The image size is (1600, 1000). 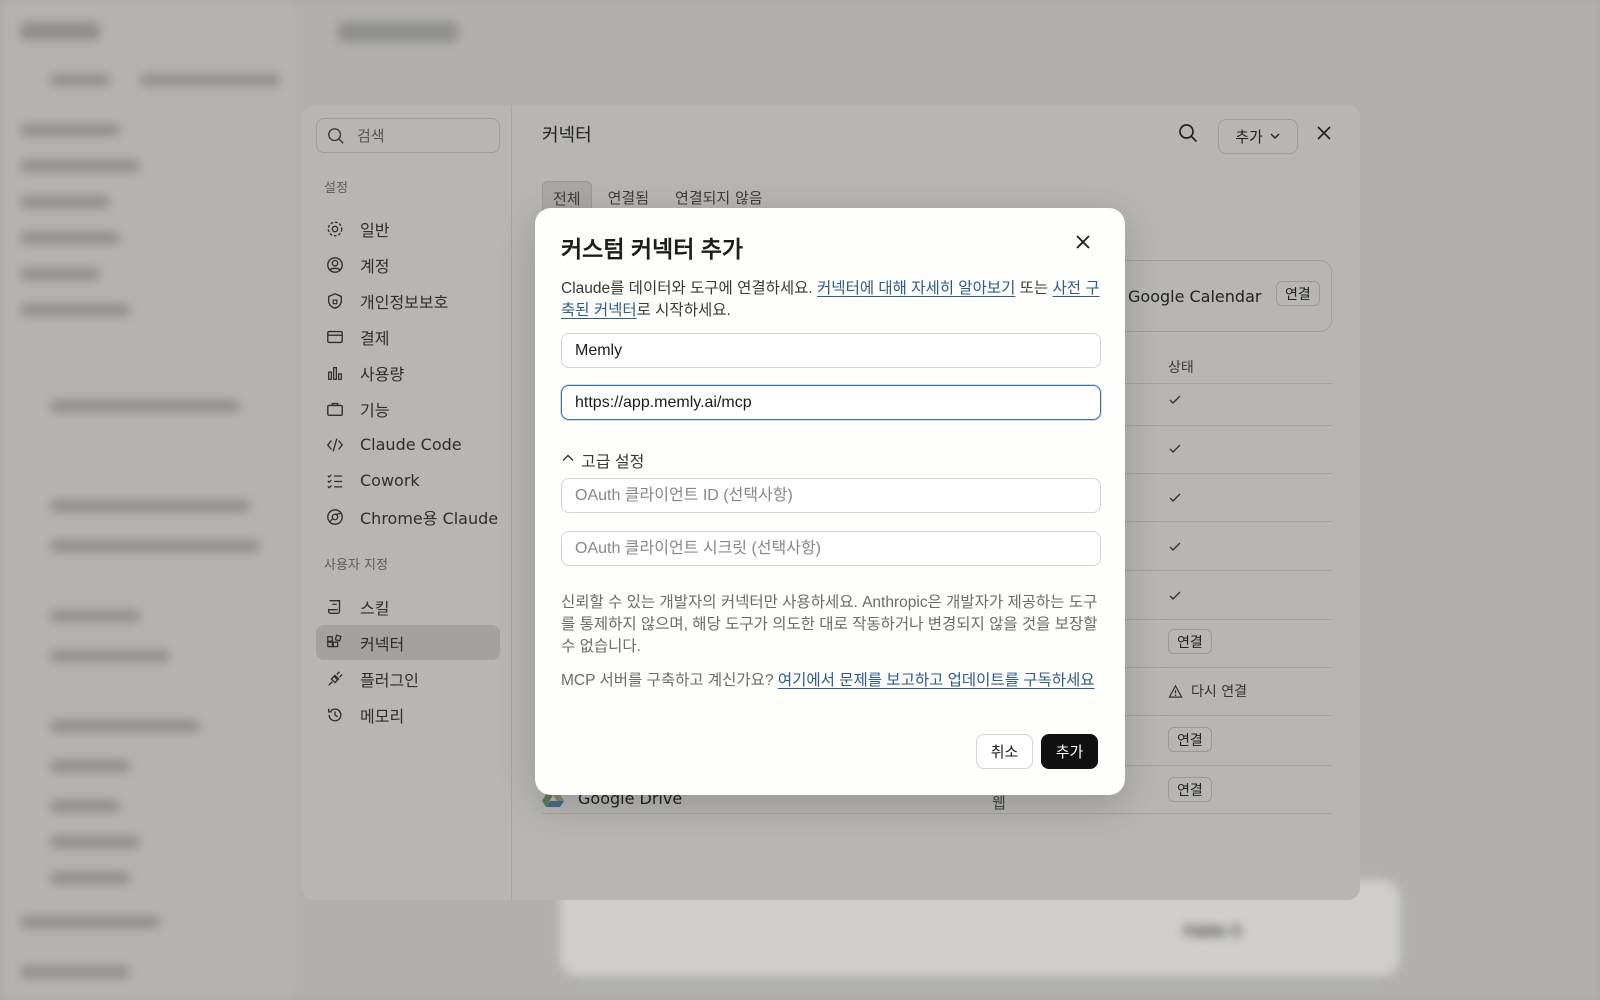 I want to click on sidebar-item-features: 기능, so click(x=408, y=408).